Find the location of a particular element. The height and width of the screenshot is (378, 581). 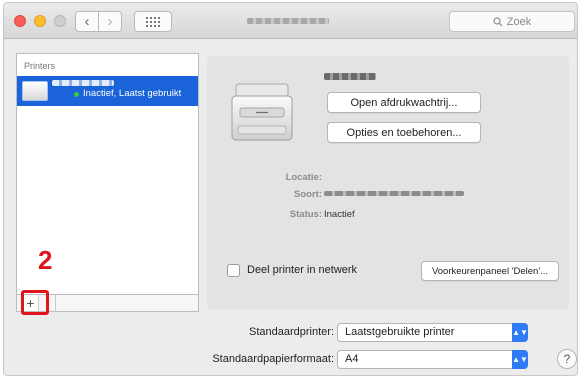

location-label: Locatie: is located at coordinates (303, 177).